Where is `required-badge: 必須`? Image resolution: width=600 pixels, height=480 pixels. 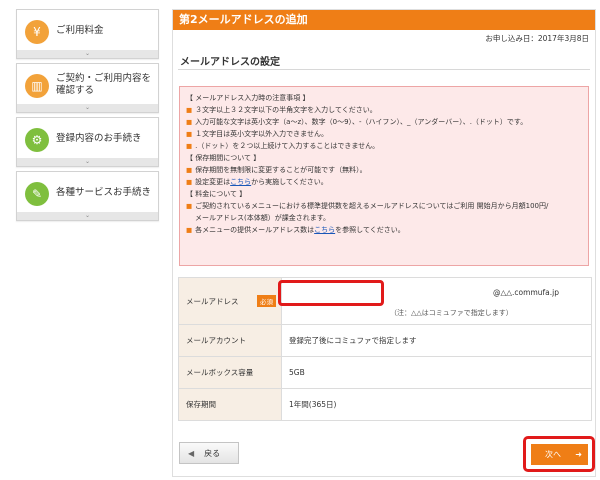 required-badge: 必須 is located at coordinates (266, 301).